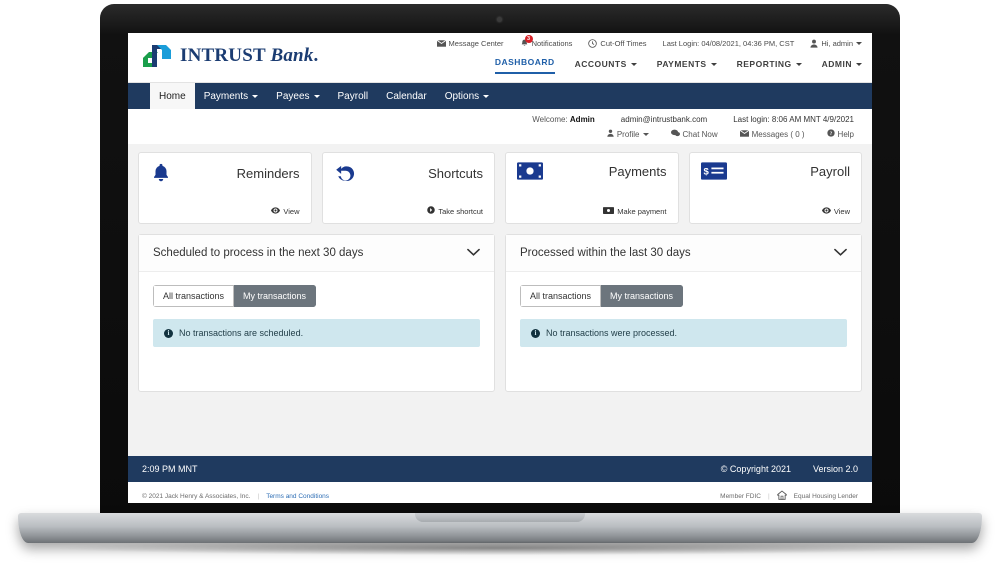  I want to click on nav-payments: PAYMENTS, so click(687, 66).